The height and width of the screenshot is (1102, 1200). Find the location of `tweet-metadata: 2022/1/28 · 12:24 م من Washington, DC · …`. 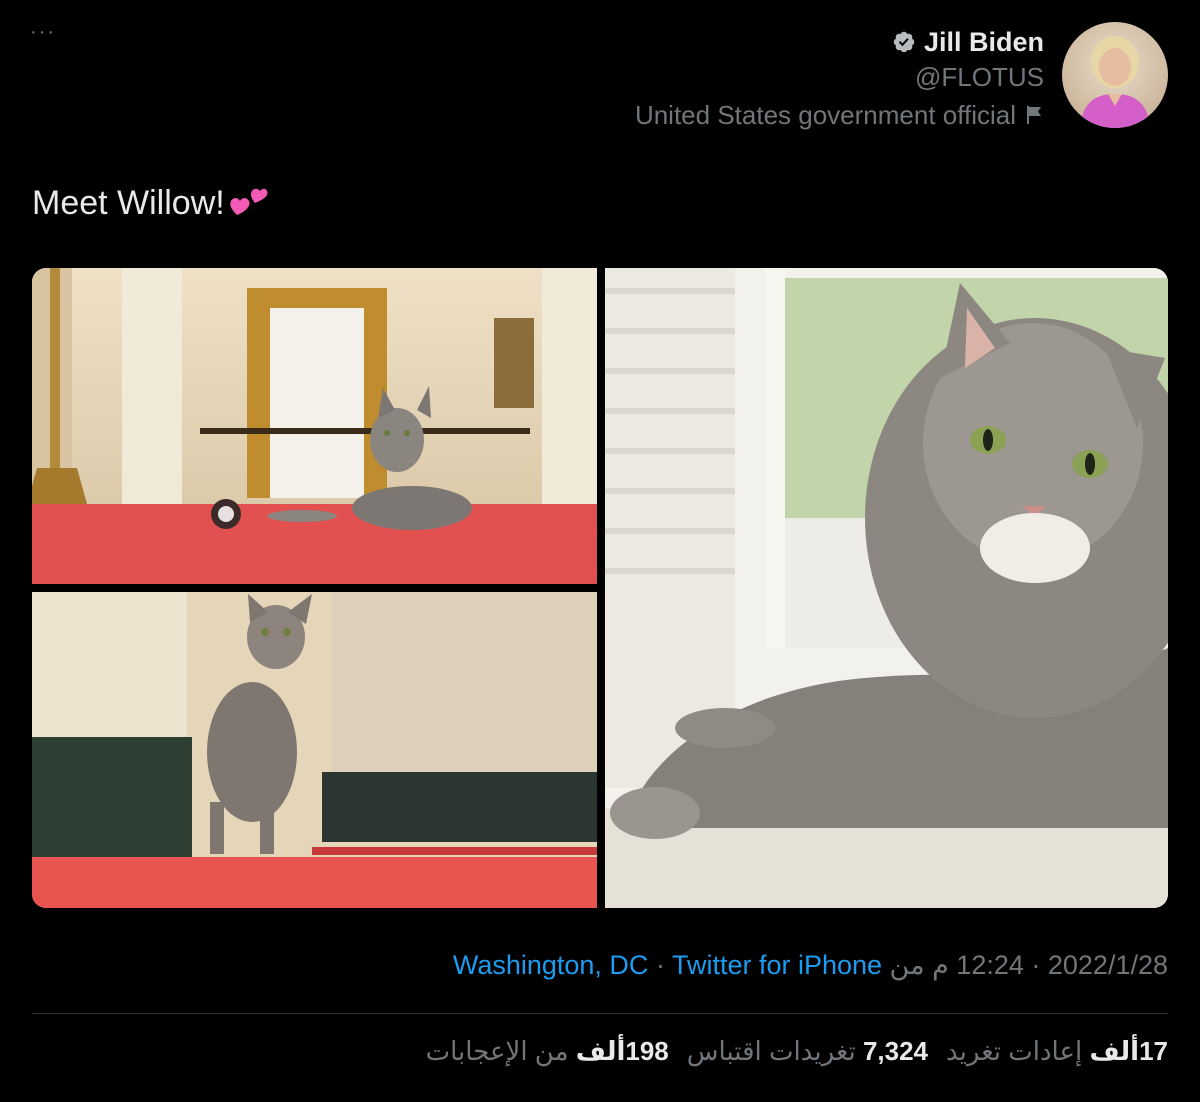

tweet-metadata: 2022/1/28 · 12:24 م من Washington, DC · … is located at coordinates (810, 965).